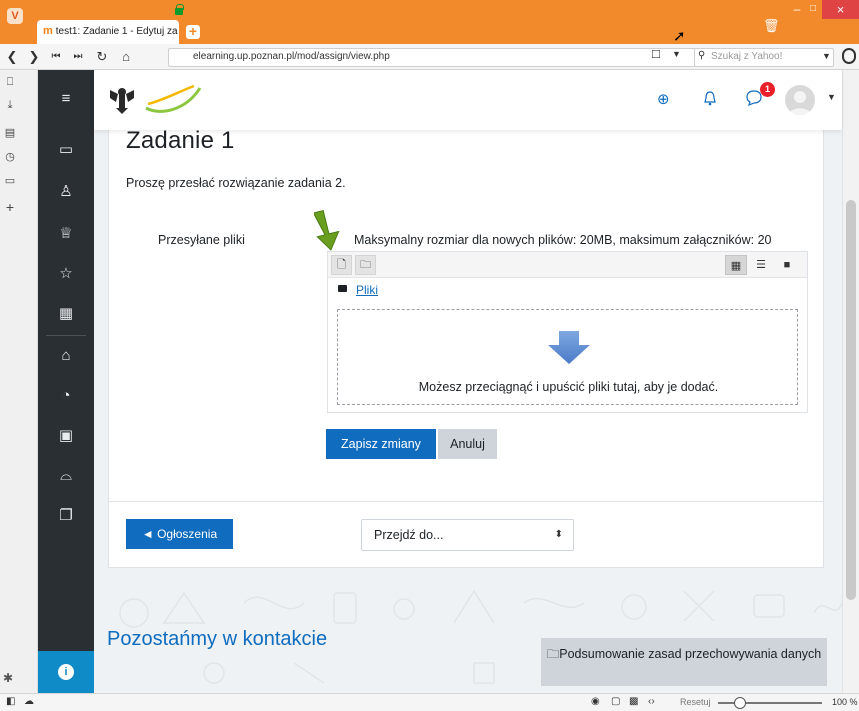  Describe the element at coordinates (66, 436) in the screenshot. I see `calendar-icon: ▣` at that location.